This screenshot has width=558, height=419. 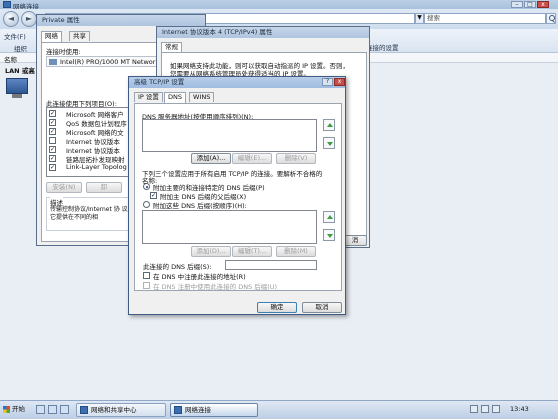 I want to click on advanced-close-button: x, so click(x=339, y=82).